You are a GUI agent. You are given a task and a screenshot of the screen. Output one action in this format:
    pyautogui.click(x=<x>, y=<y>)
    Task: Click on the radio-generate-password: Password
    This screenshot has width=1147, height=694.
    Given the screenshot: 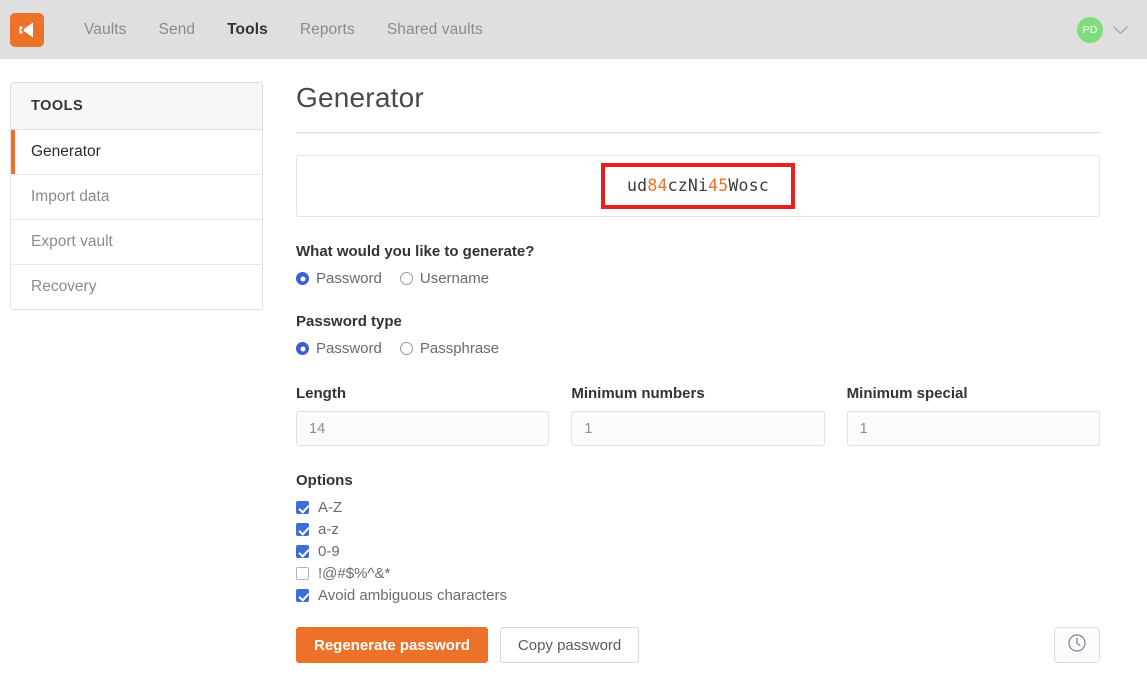 What is the action you would take?
    pyautogui.click(x=339, y=278)
    